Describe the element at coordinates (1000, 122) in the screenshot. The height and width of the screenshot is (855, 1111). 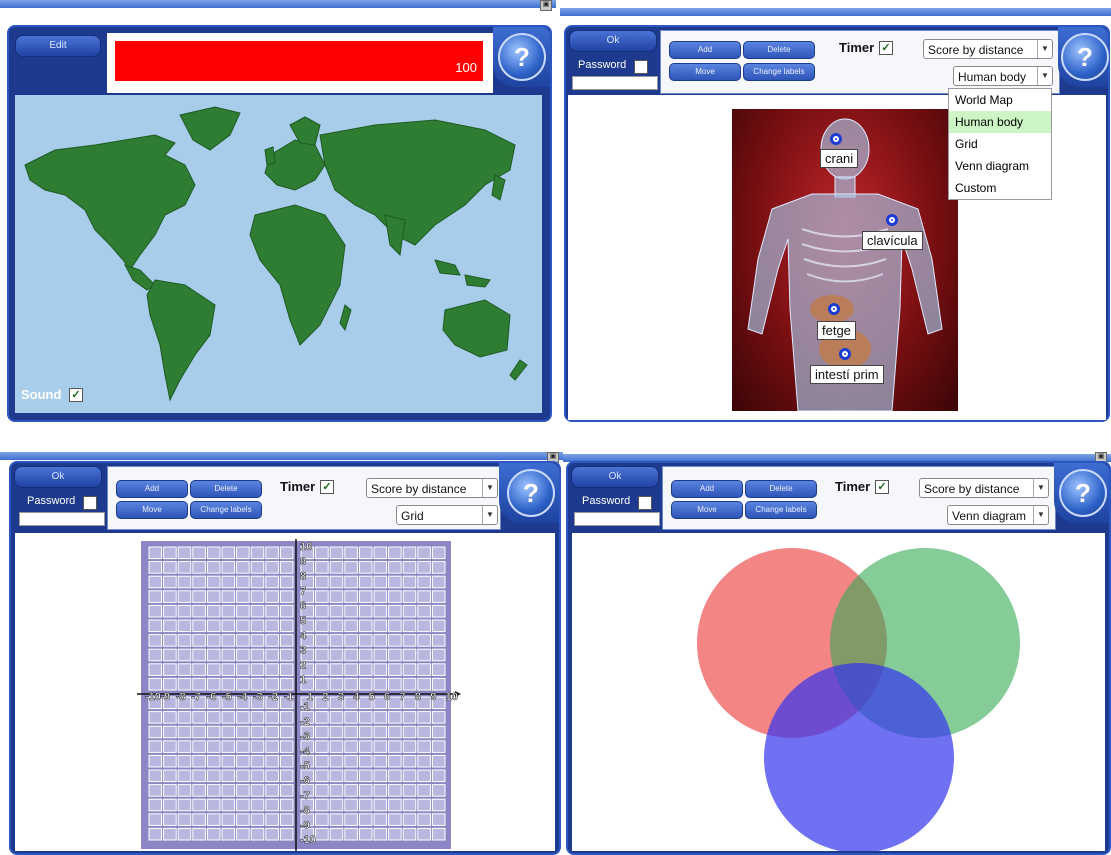
I see `menu-item-human-body: Human body` at that location.